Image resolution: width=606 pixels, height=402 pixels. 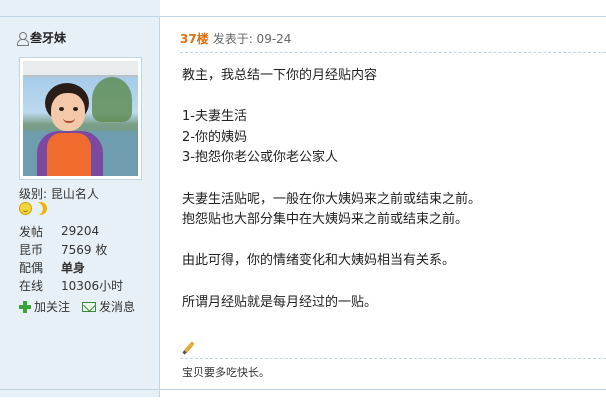 I want to click on stat-label: 昆币, so click(x=31, y=249).